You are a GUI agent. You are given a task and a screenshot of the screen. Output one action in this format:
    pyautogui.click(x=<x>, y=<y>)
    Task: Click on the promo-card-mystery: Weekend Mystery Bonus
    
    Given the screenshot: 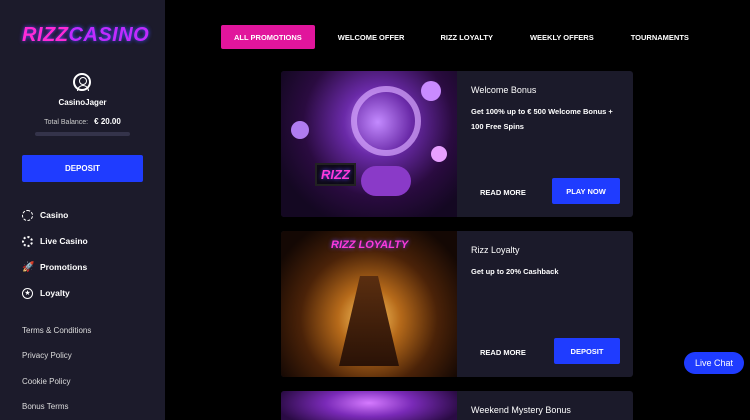 What is the action you would take?
    pyautogui.click(x=457, y=405)
    